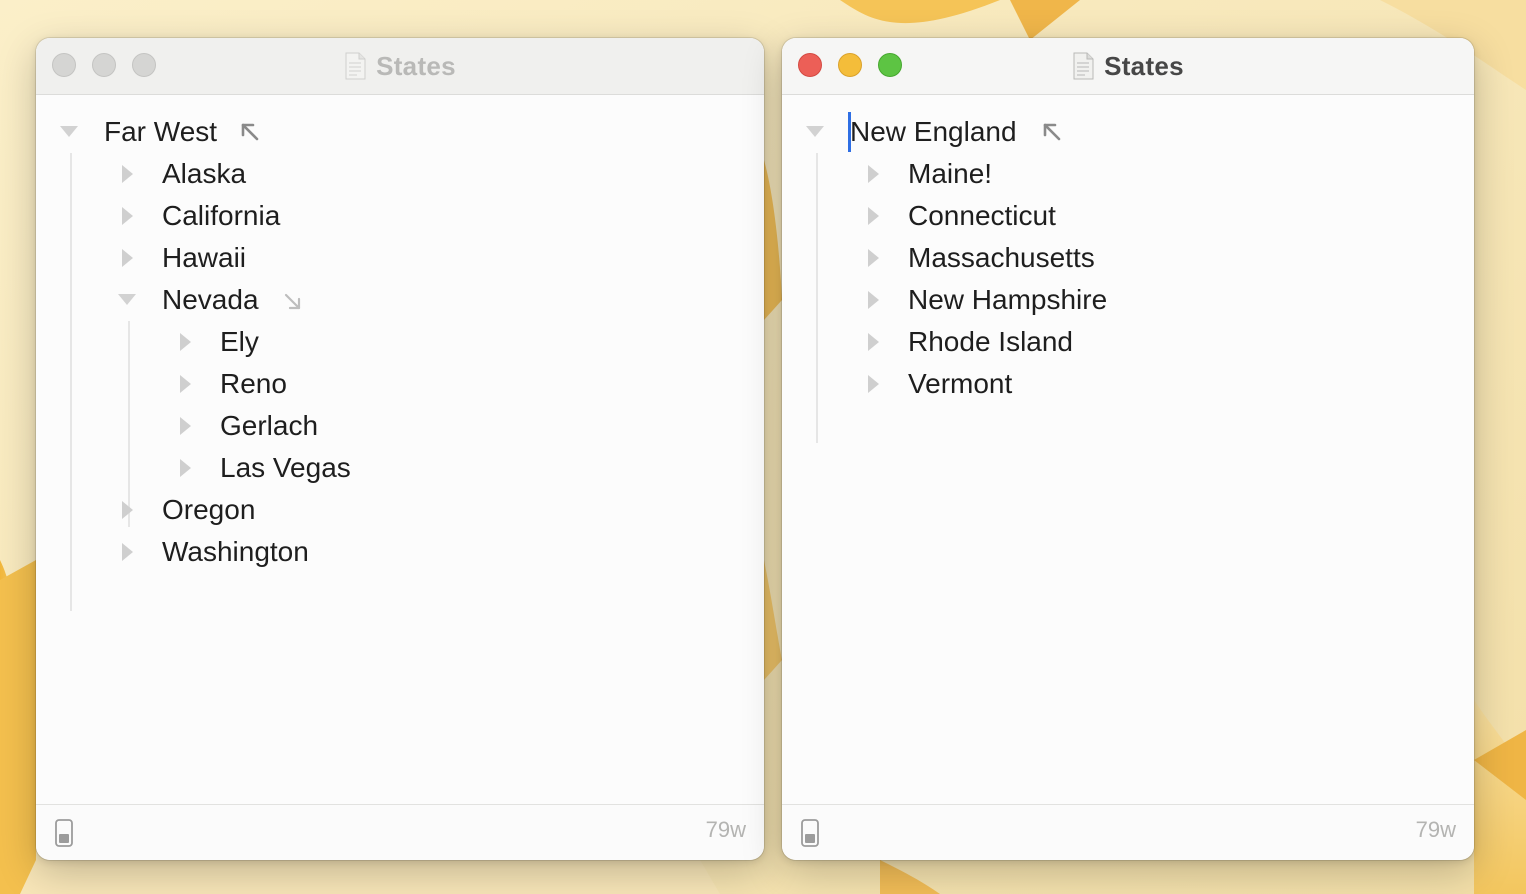 This screenshot has height=894, width=1526. I want to click on outline-item-row: Gerlach, so click(177, 426).